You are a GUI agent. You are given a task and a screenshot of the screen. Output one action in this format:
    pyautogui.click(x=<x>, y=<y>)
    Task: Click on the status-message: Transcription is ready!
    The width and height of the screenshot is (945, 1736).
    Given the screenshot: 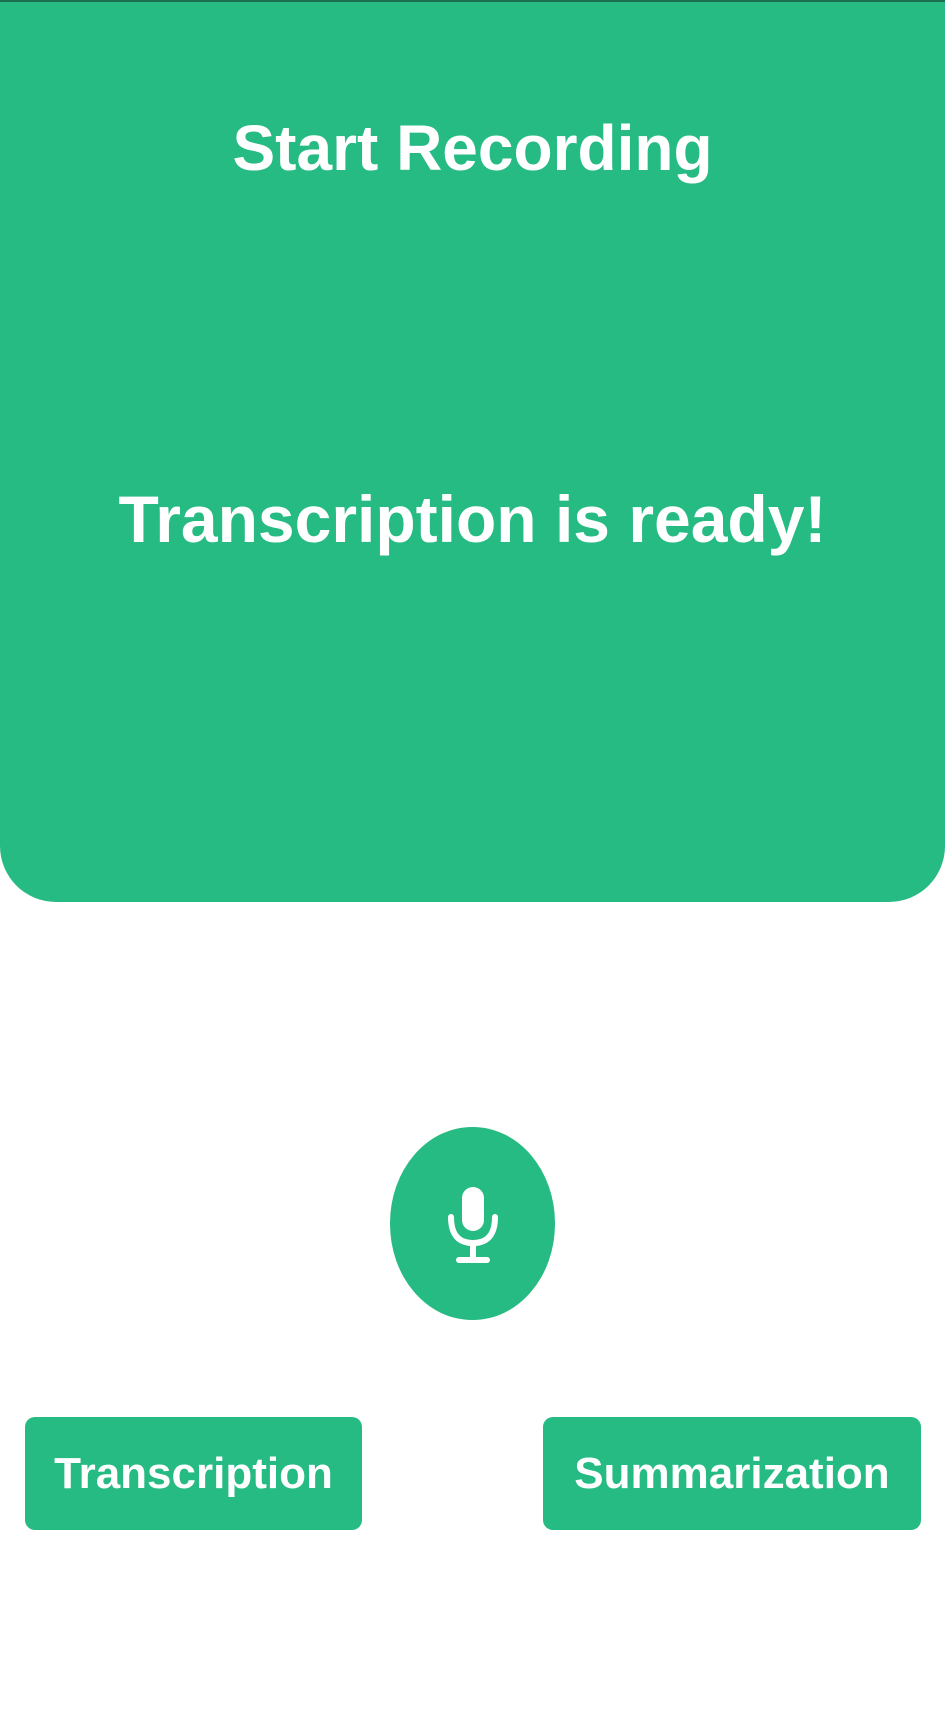 What is the action you would take?
    pyautogui.click(x=472, y=519)
    